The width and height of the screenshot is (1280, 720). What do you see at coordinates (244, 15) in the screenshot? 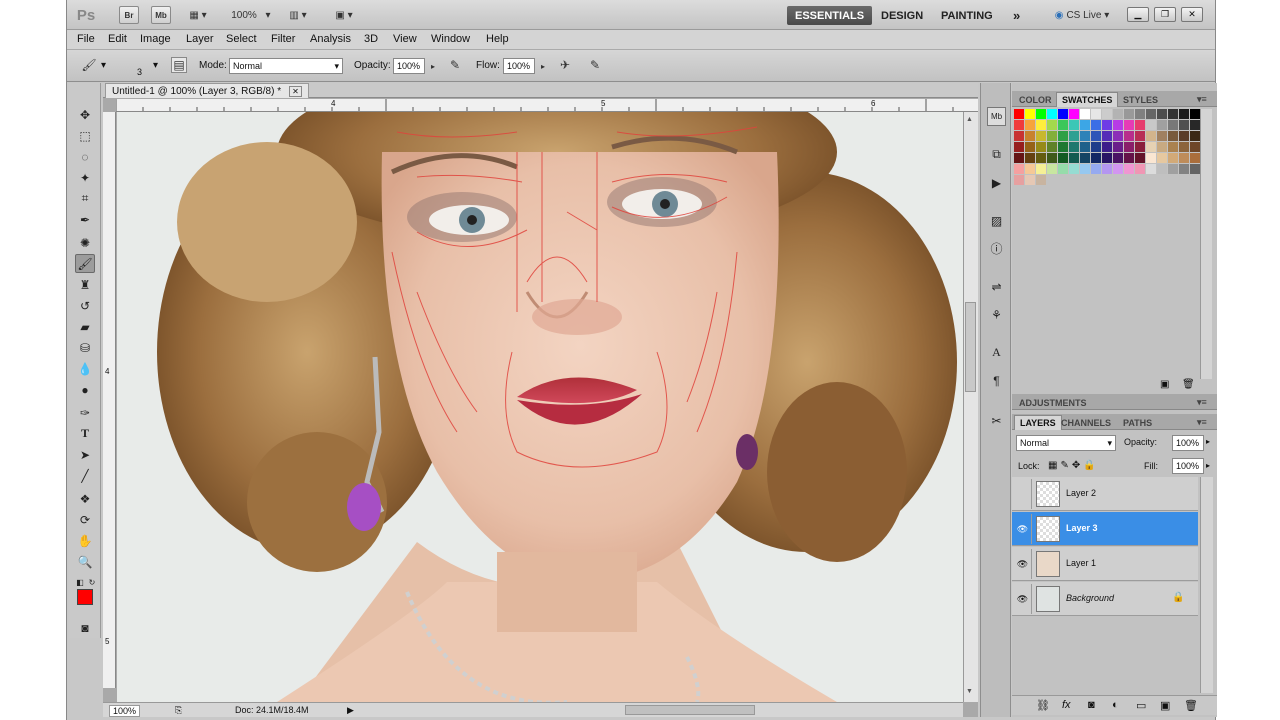
I see `zoom-level: 100%` at bounding box center [244, 15].